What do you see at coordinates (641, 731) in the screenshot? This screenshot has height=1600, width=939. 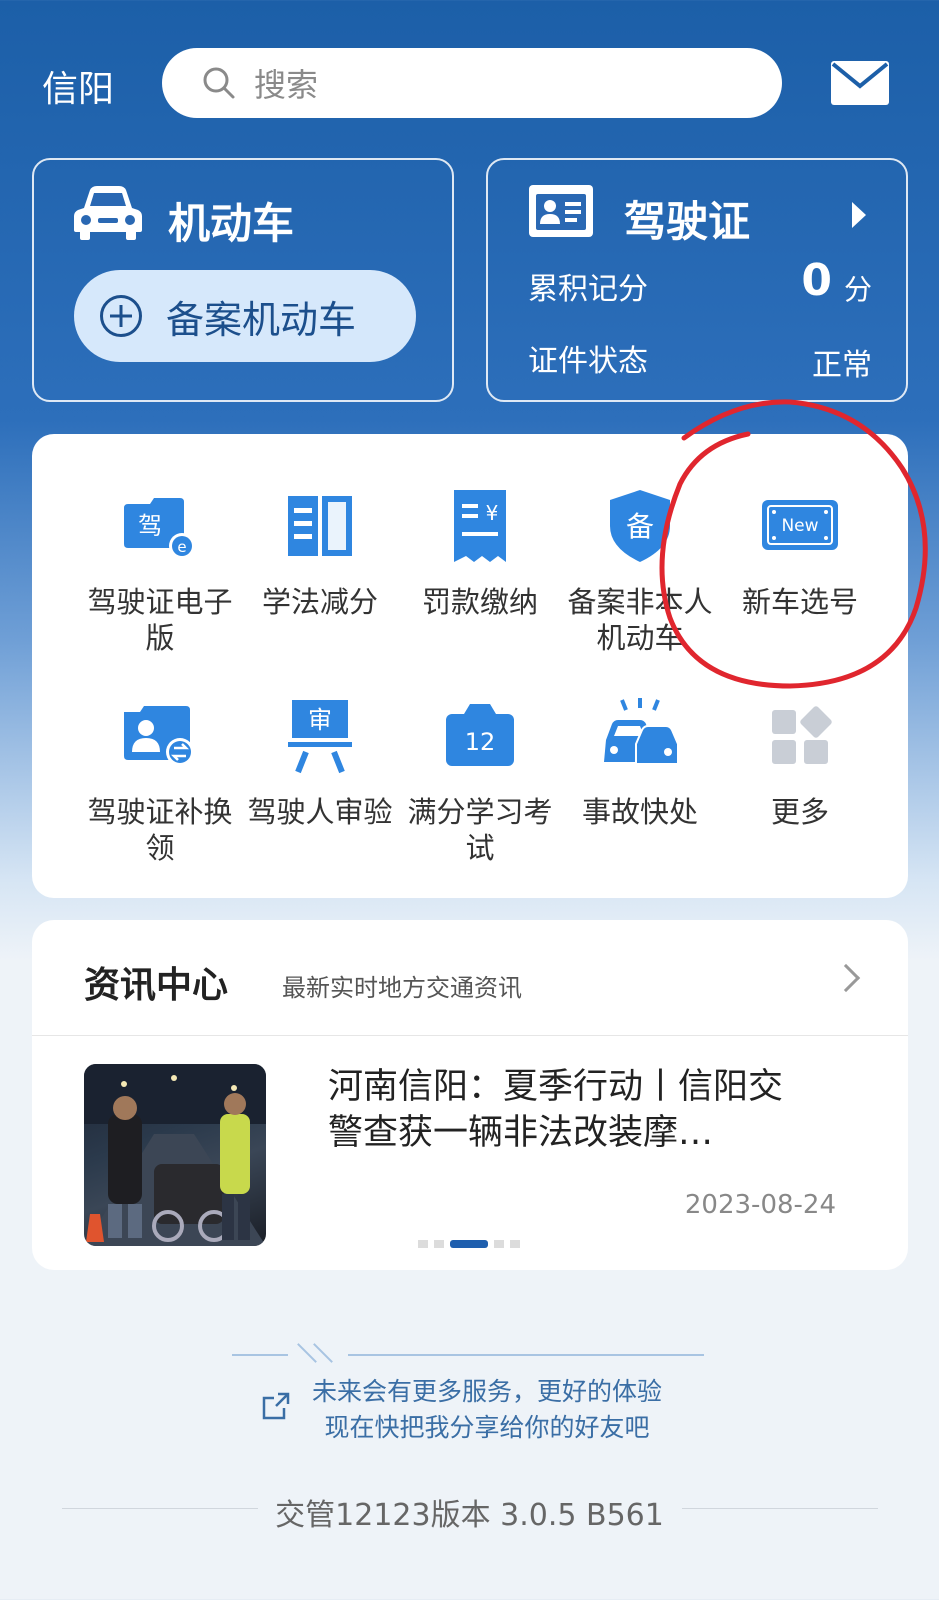 I see `accident-icon` at bounding box center [641, 731].